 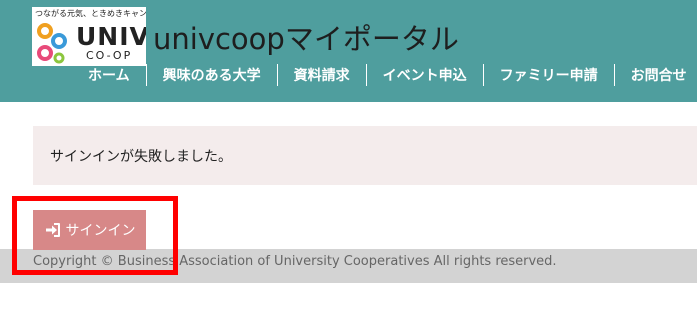 I want to click on logo-subtext: CO-OP, so click(x=109, y=55).